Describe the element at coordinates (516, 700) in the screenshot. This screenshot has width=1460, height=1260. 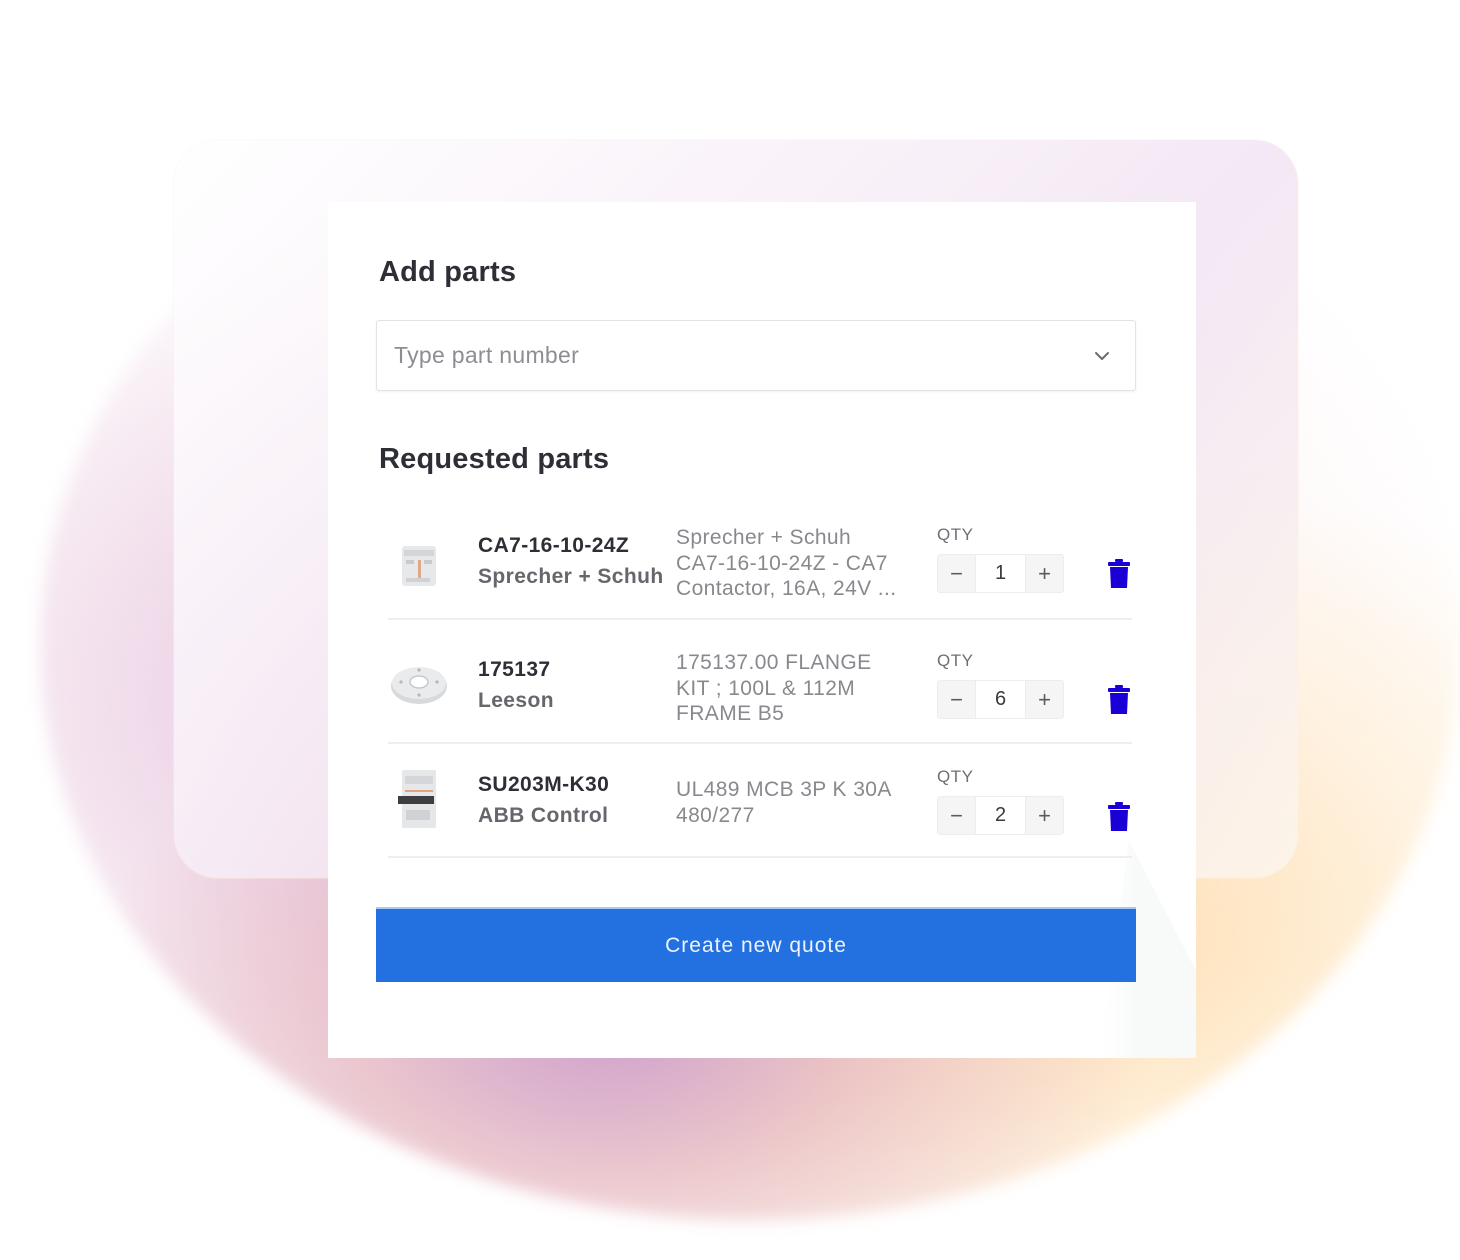
I see `manufacturer: Leeson` at that location.